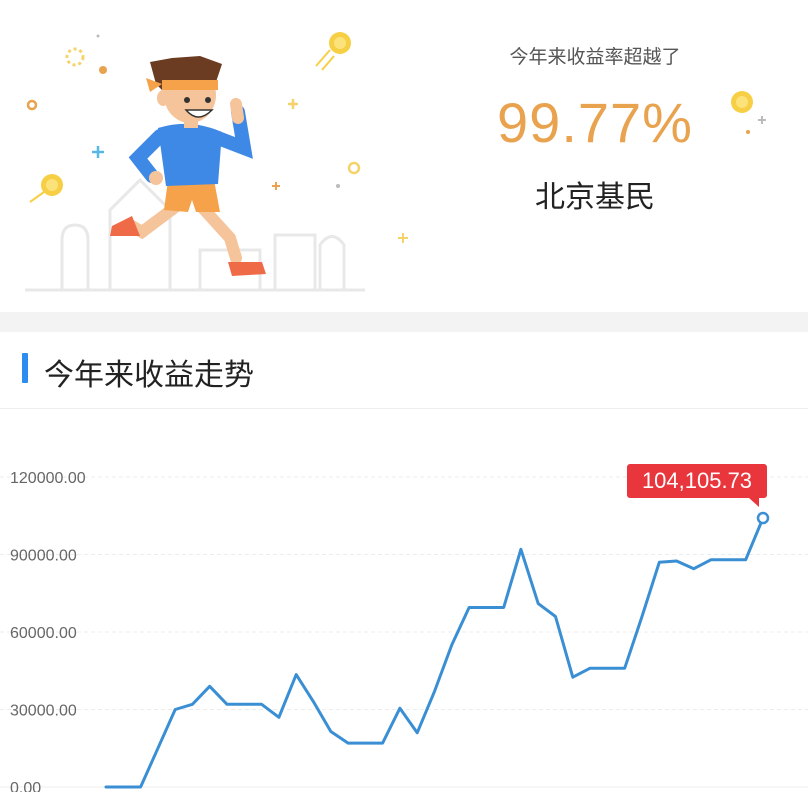  I want to click on tooltip-pointer, so click(754, 503).